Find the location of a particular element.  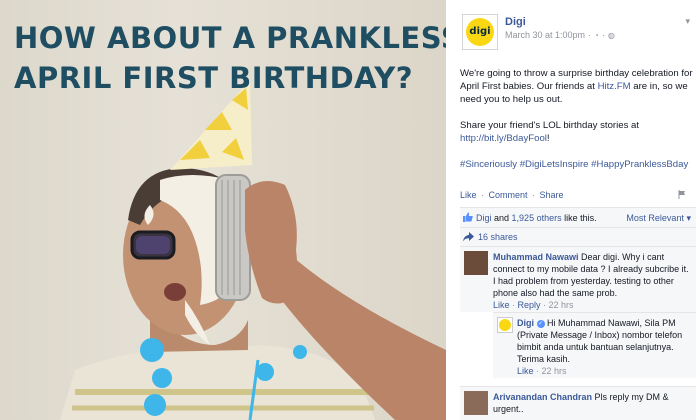

post-actions: Like · Comment · Share is located at coordinates (512, 195).